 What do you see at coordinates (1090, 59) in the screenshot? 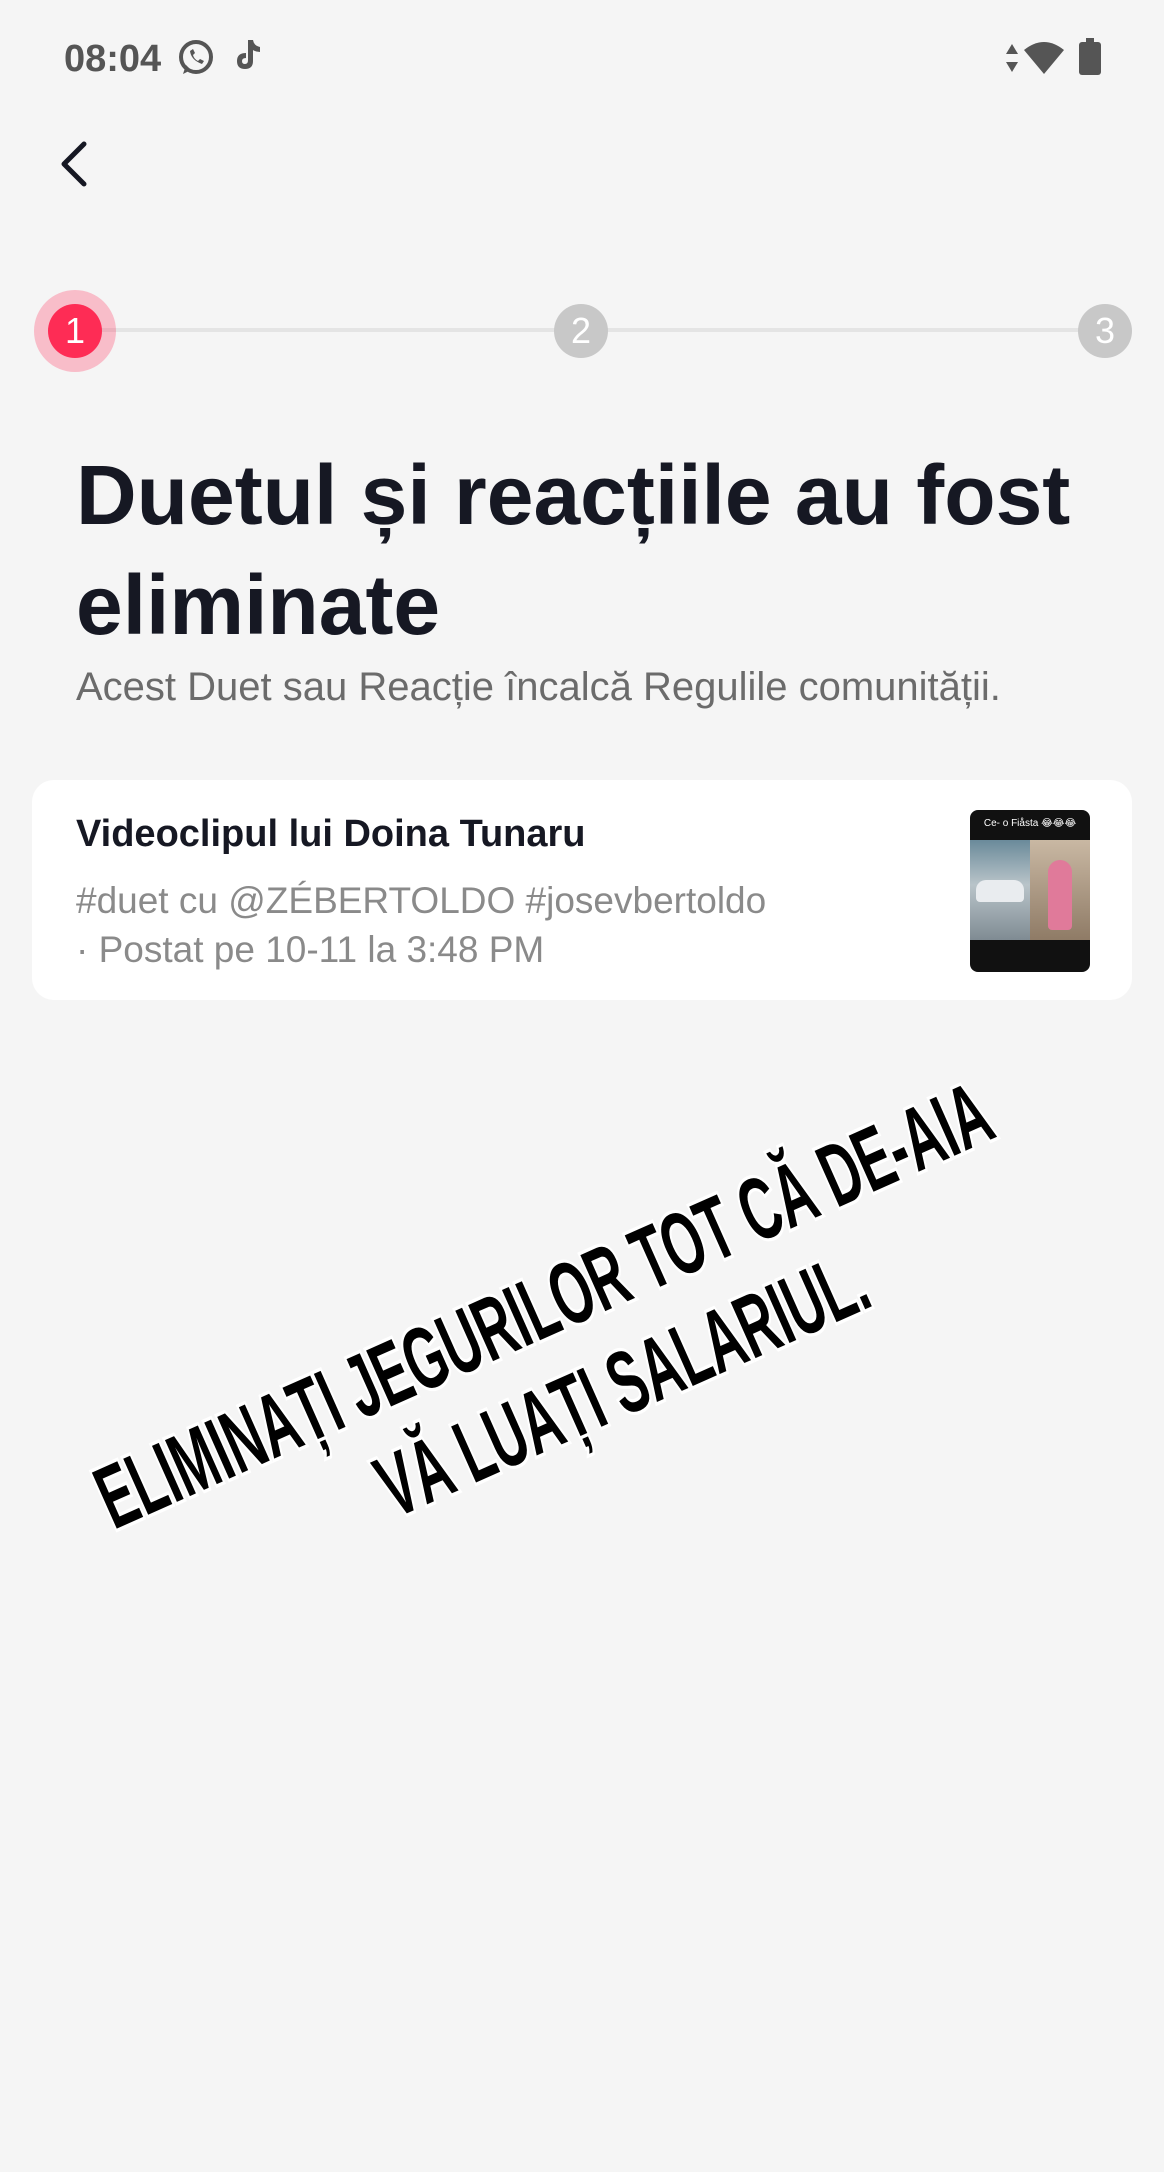
I see `battery-icon` at bounding box center [1090, 59].